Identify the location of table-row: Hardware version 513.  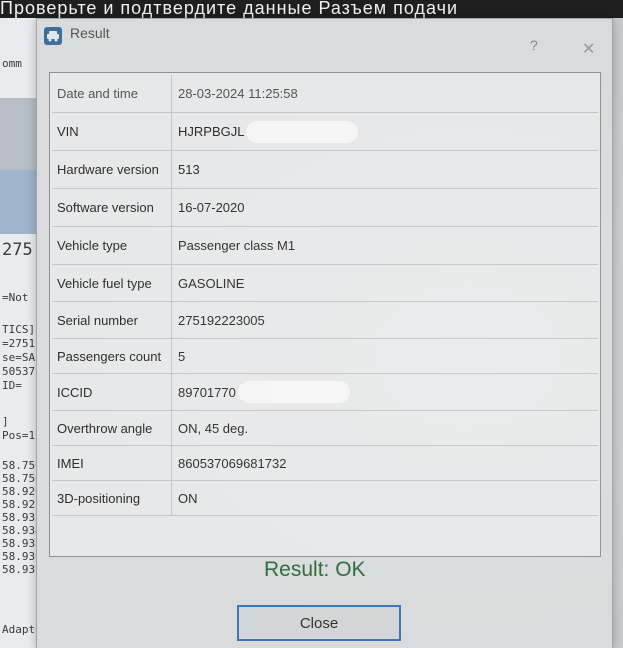
(325, 170).